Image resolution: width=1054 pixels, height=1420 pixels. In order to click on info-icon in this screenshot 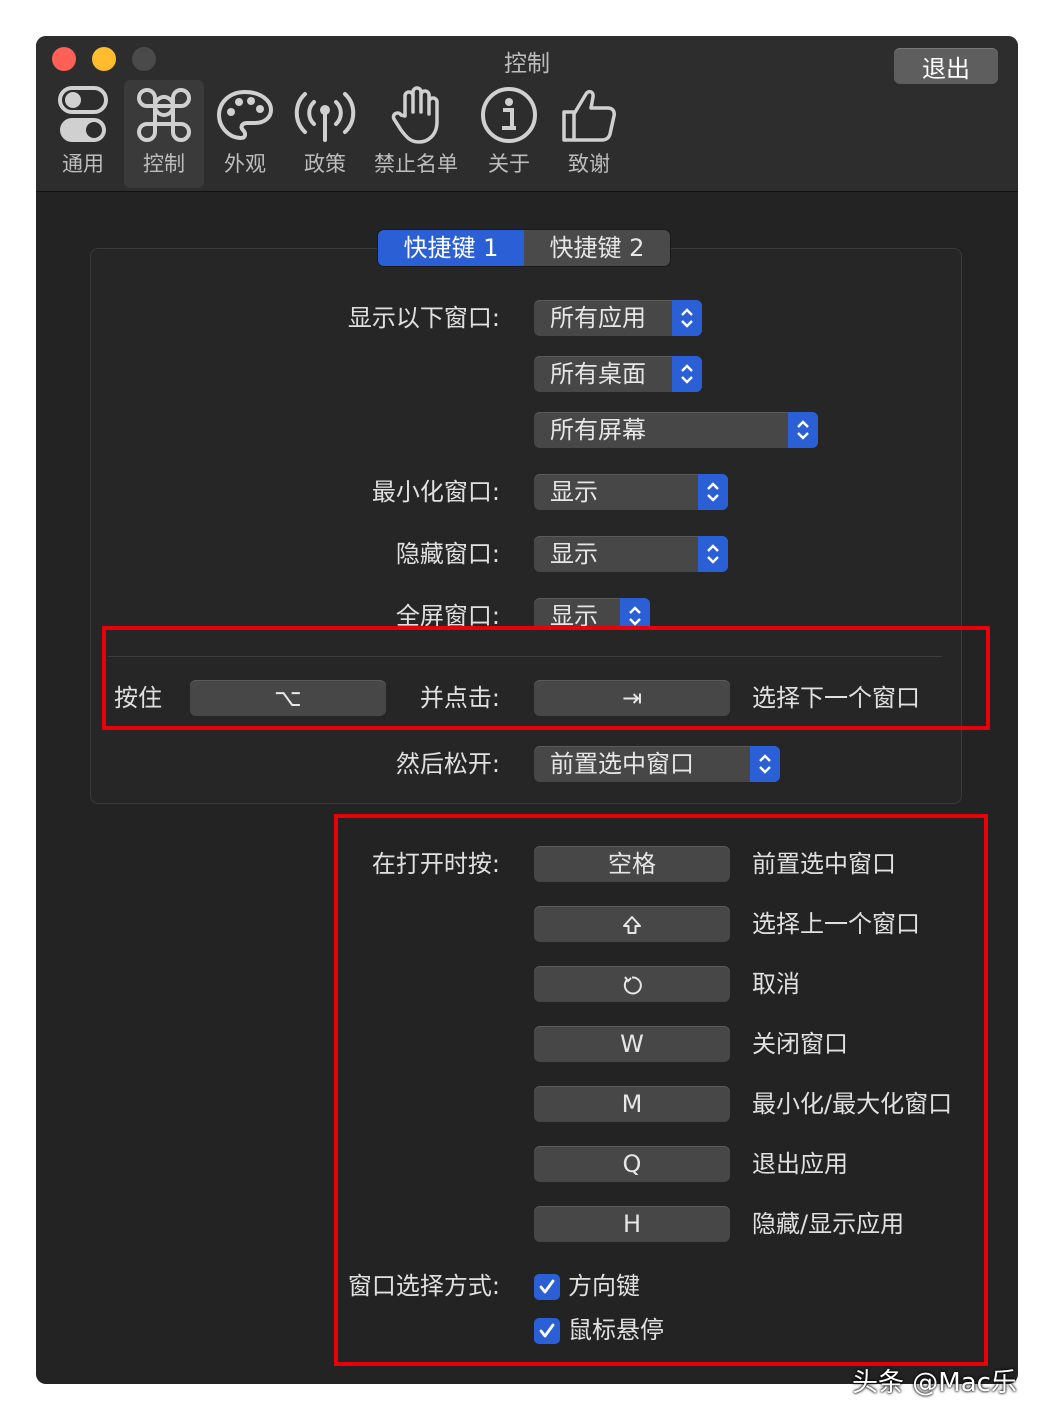, I will do `click(509, 115)`.